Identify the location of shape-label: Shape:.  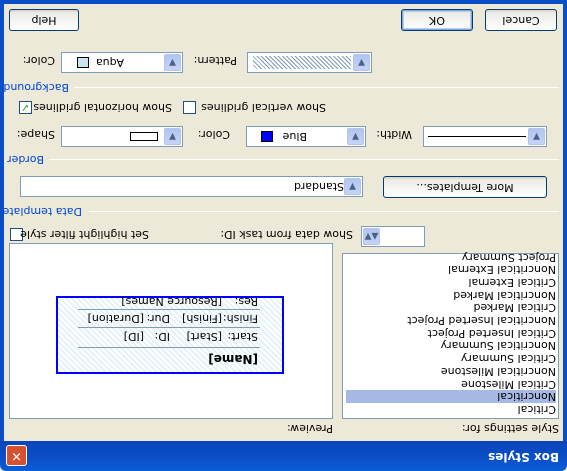
(35, 134).